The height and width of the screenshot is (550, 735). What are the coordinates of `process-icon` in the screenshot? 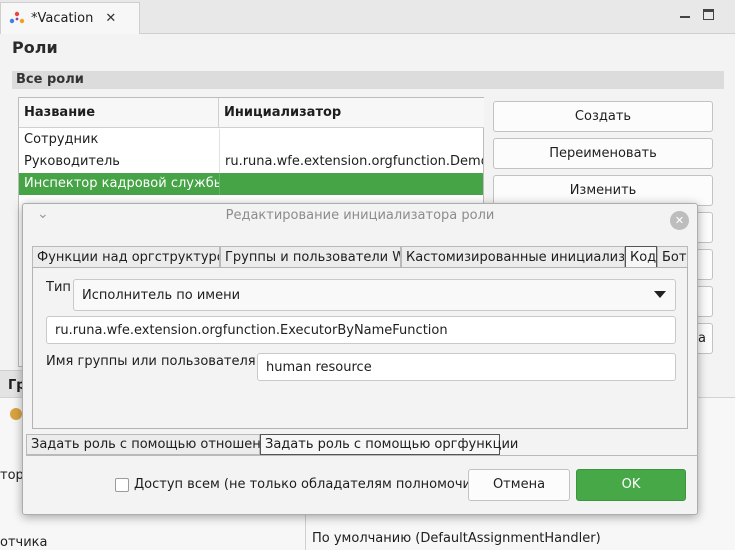 It's located at (17, 17).